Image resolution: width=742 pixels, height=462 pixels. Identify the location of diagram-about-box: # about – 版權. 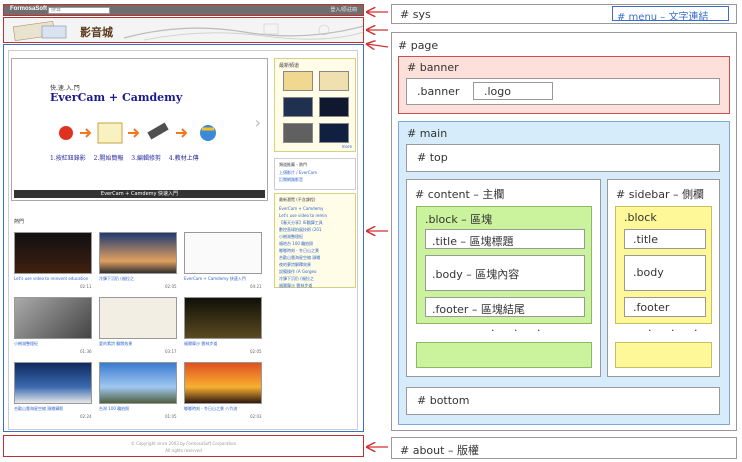
(564, 448).